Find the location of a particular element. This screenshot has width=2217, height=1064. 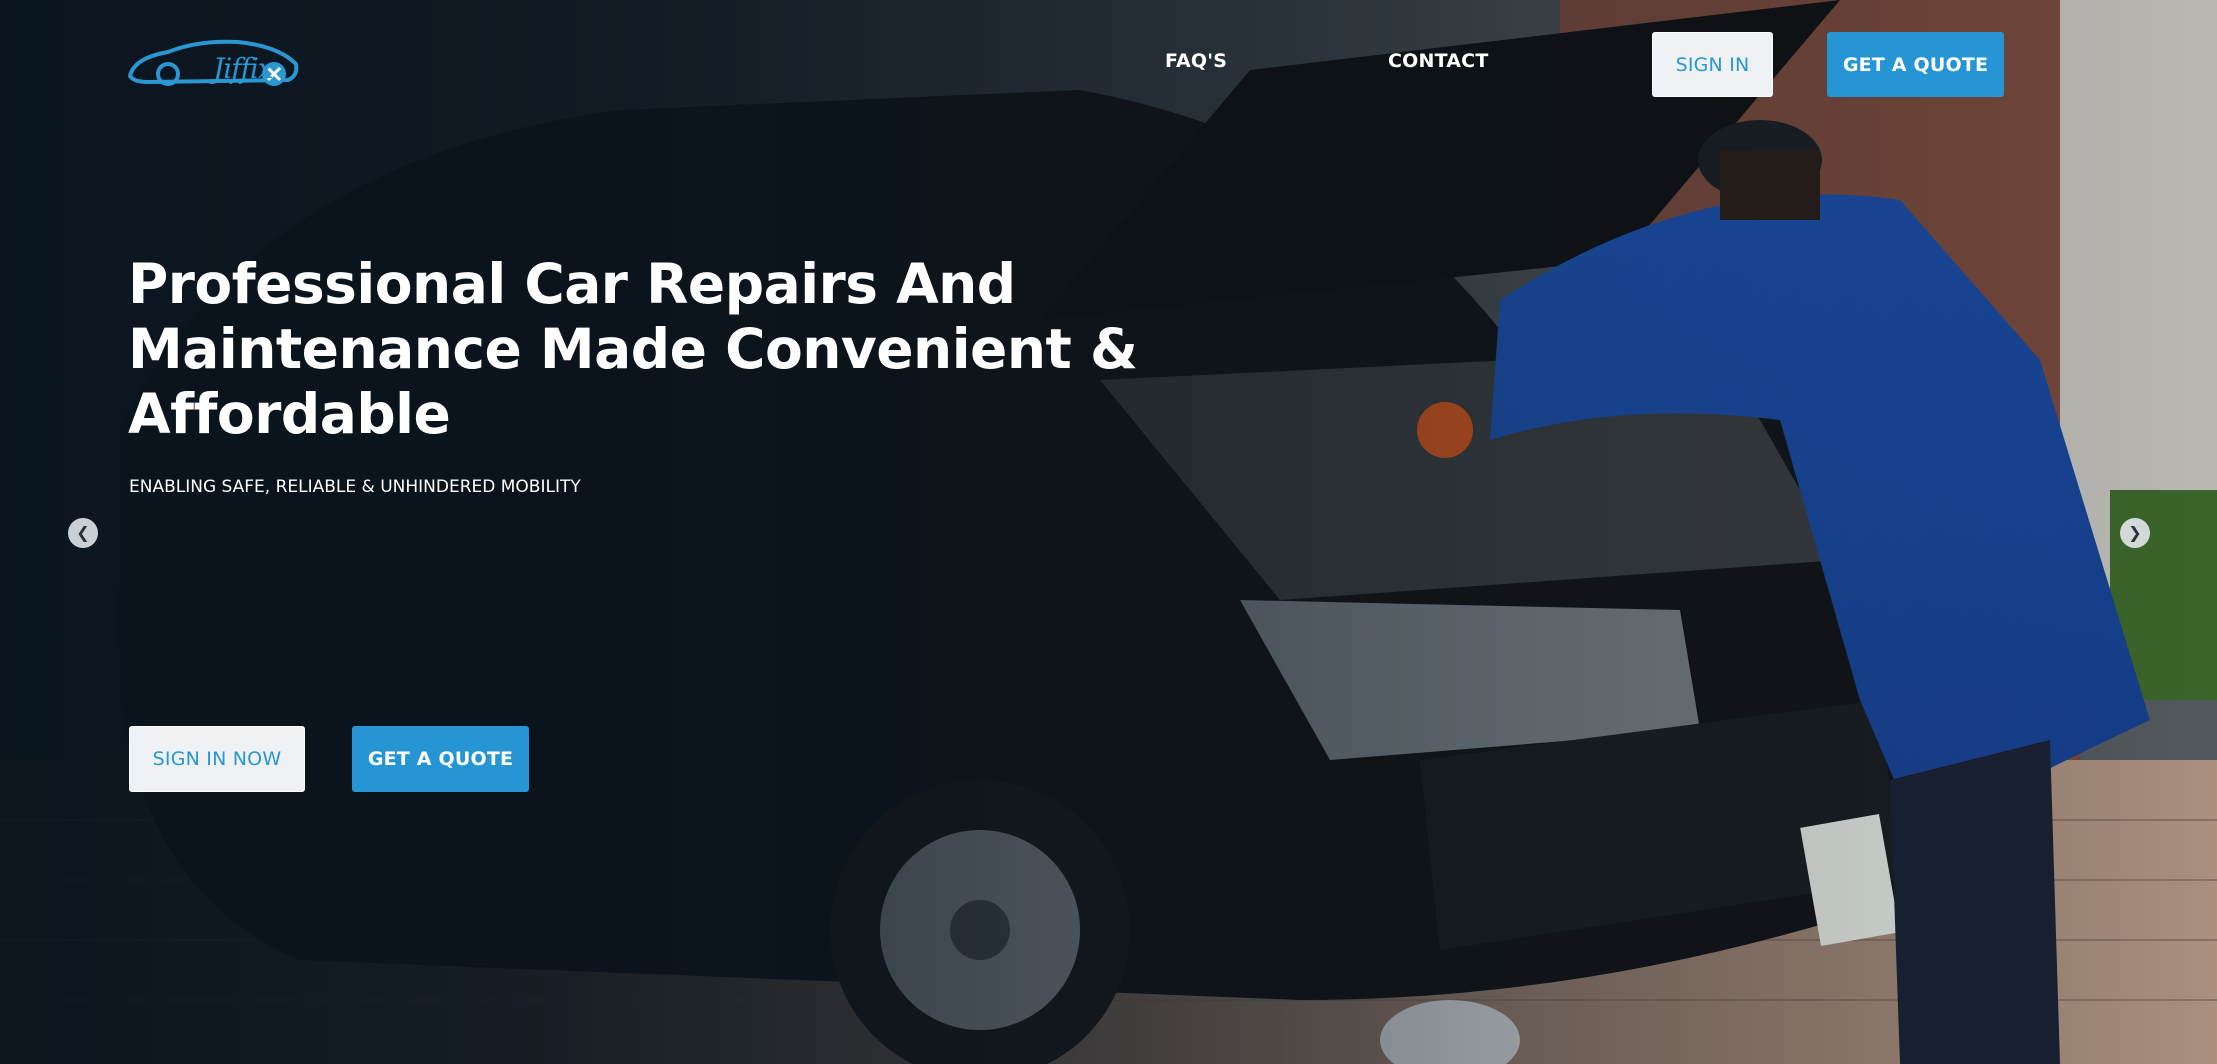

hero-get-quote-button: GET A QUOTE is located at coordinates (440, 759).